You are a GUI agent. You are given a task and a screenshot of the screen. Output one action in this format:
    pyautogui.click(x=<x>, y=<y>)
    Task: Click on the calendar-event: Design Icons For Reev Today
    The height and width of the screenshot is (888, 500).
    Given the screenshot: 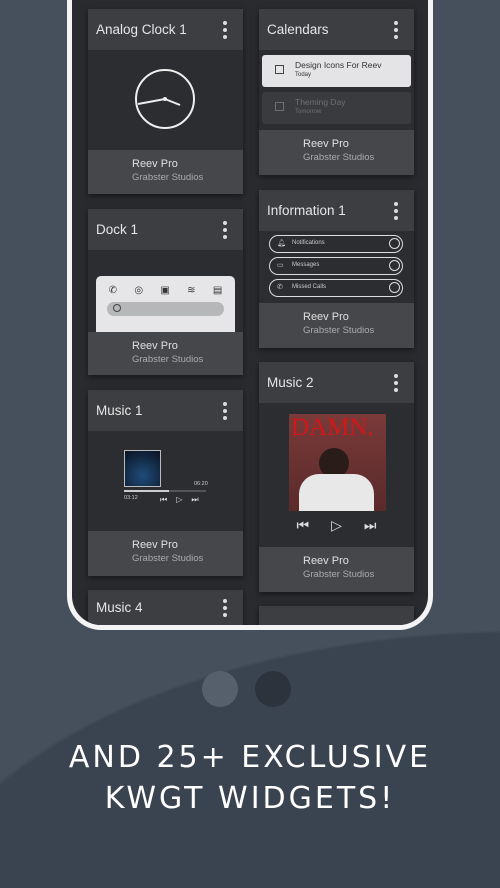 What is the action you would take?
    pyautogui.click(x=336, y=71)
    